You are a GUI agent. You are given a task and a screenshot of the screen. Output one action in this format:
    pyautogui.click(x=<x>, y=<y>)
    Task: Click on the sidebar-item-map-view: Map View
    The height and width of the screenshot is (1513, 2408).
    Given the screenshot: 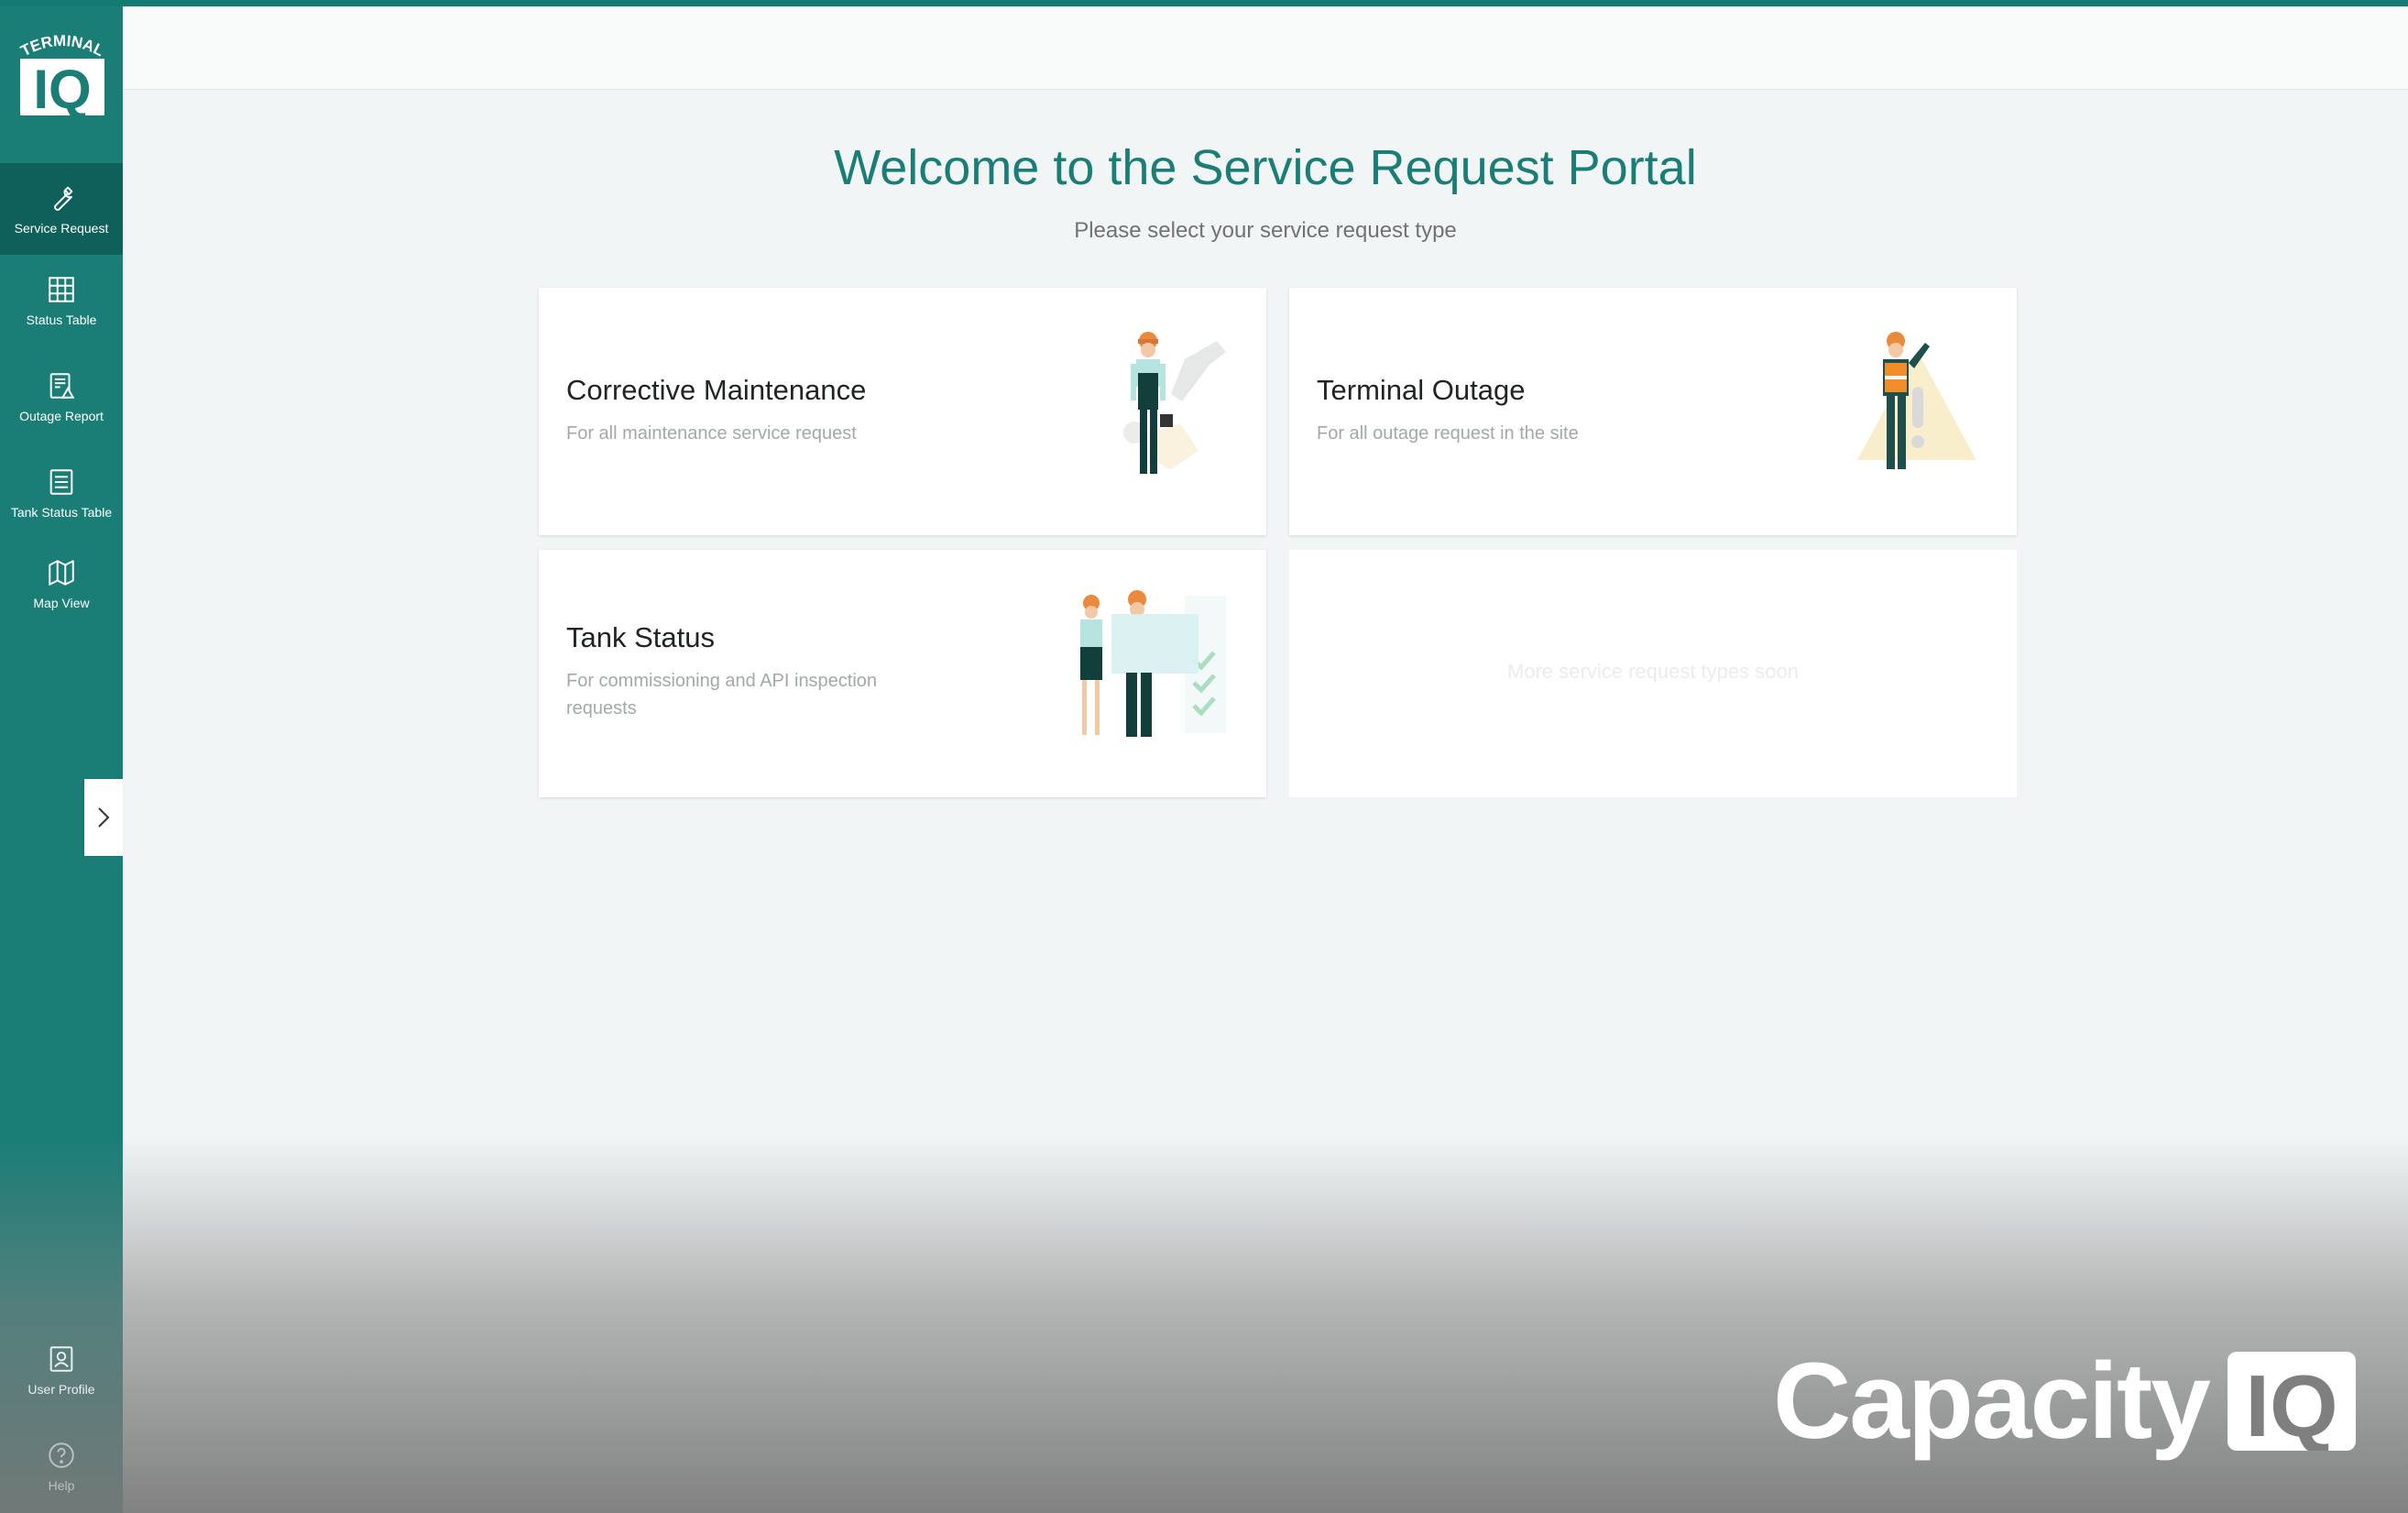 What is the action you would take?
    pyautogui.click(x=61, y=584)
    